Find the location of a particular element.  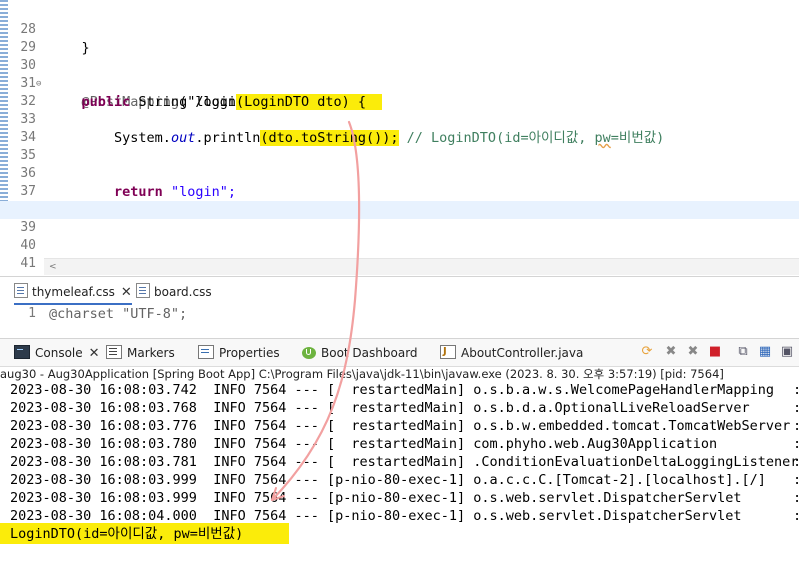

stop-icon: ■ is located at coordinates (715, 352).